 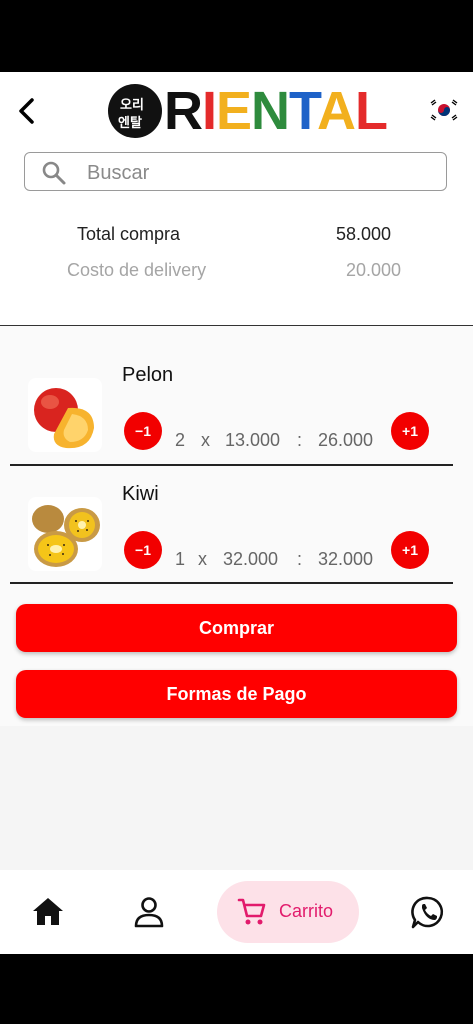 What do you see at coordinates (364, 234) in the screenshot?
I see `total-value: 58.000` at bounding box center [364, 234].